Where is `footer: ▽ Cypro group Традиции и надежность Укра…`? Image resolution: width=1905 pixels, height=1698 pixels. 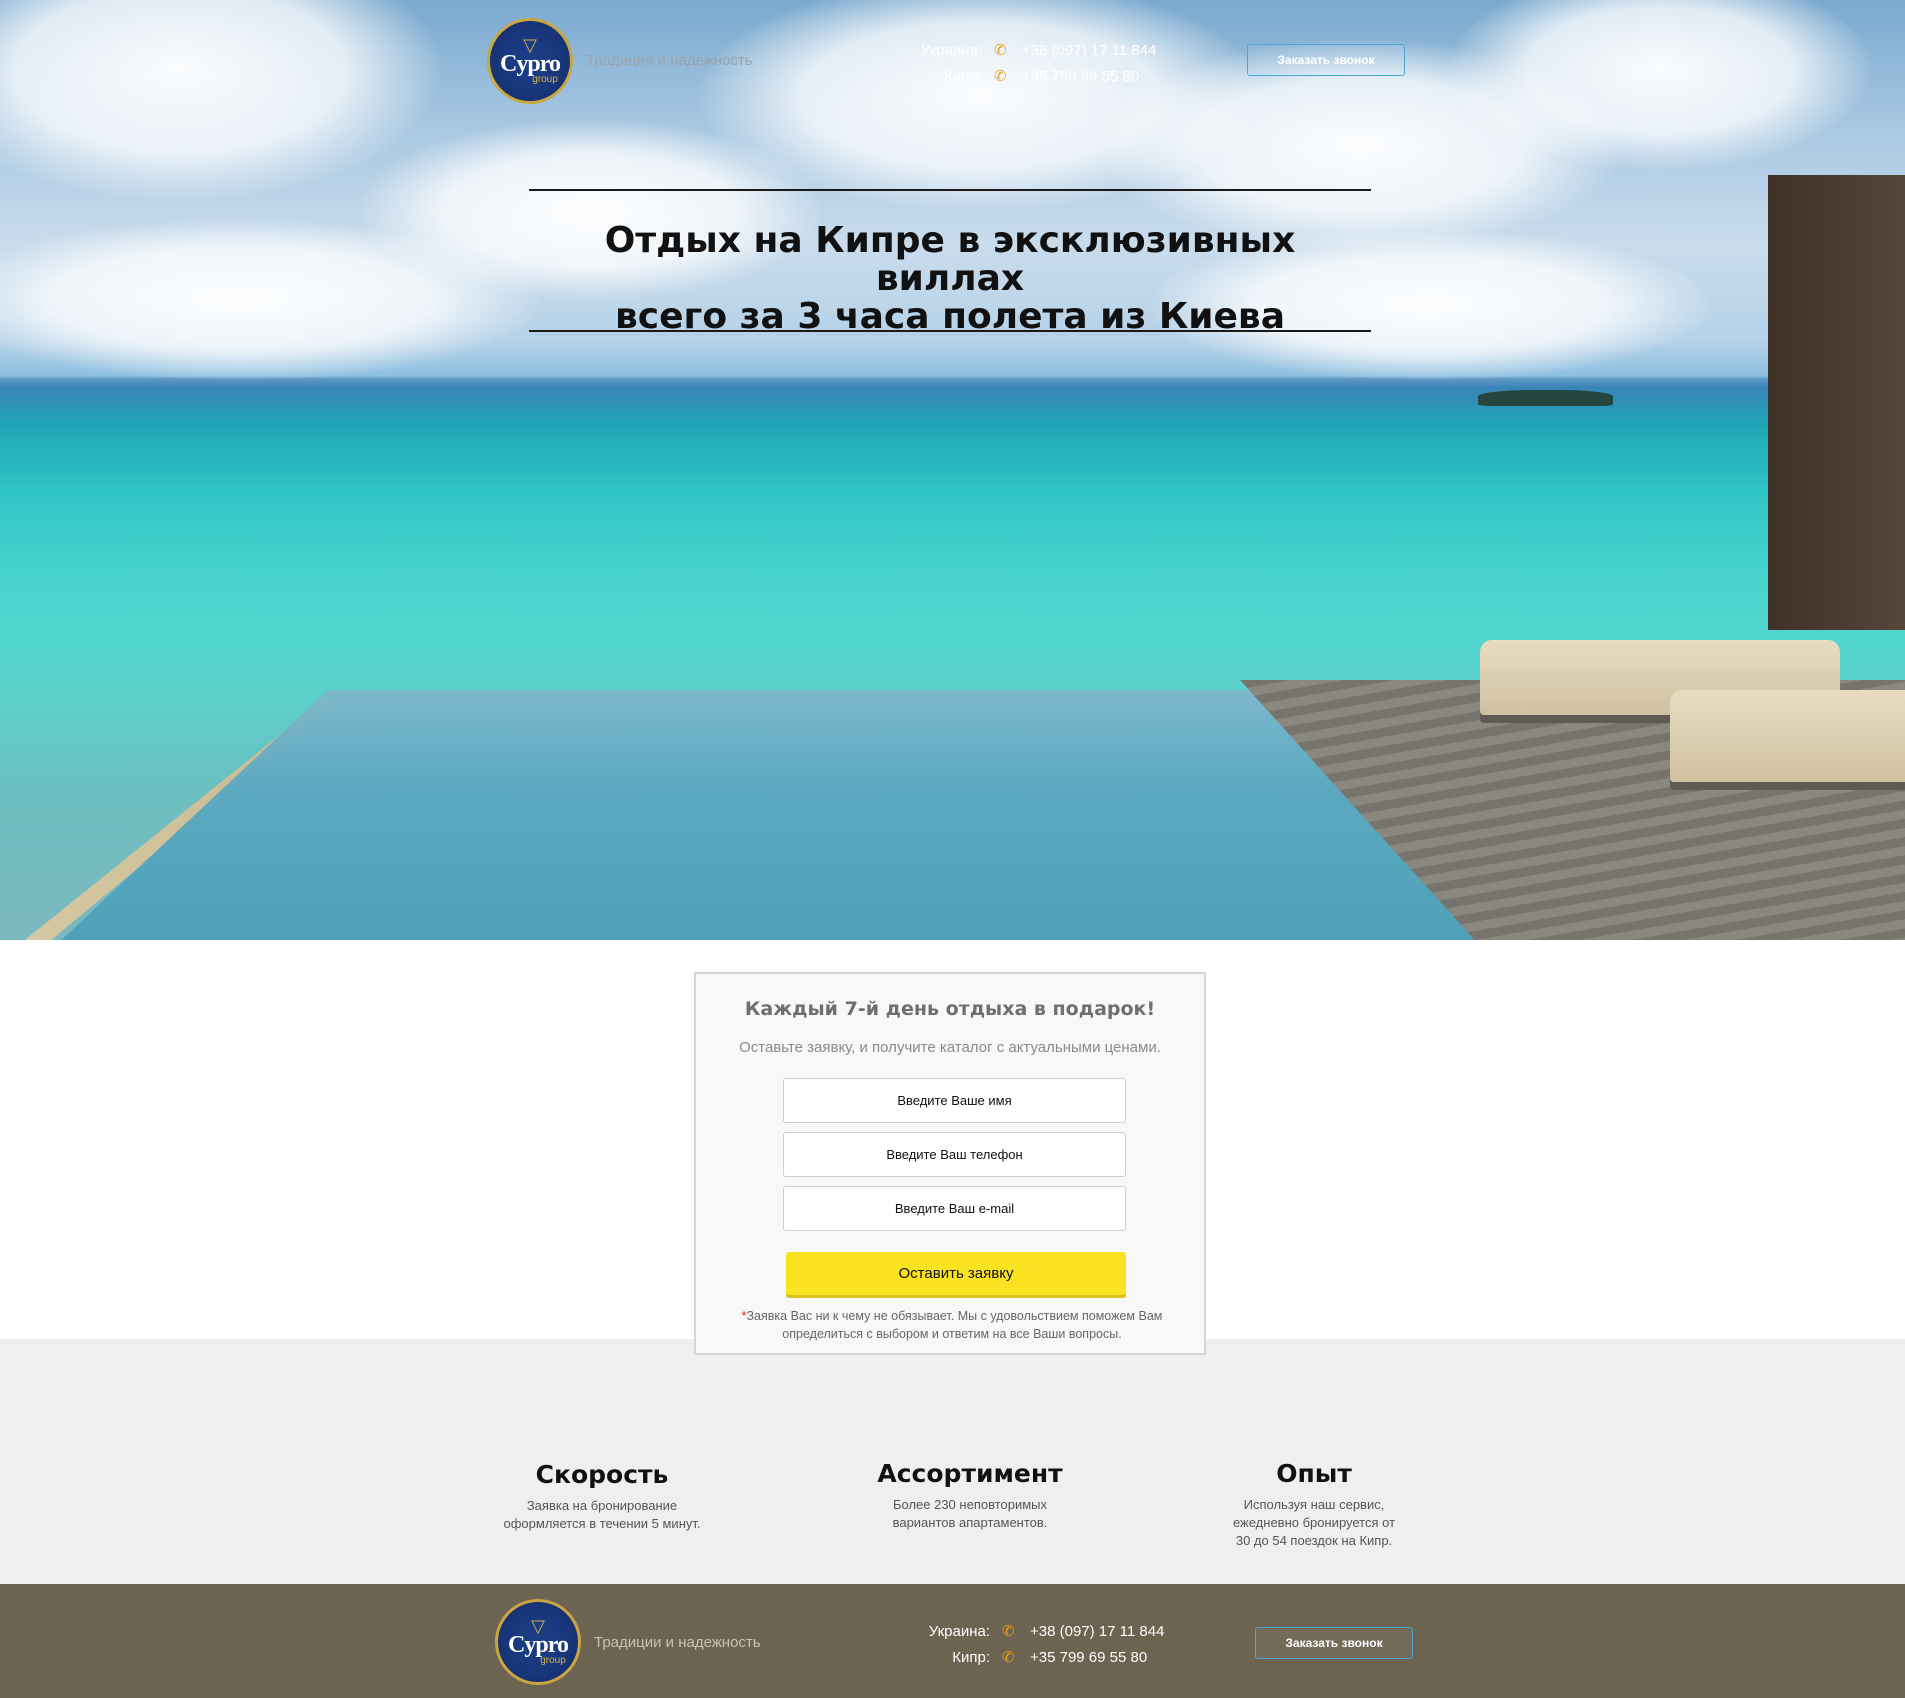
footer: ▽ Cypro group Традиции и надежность Укра… is located at coordinates (952, 1641).